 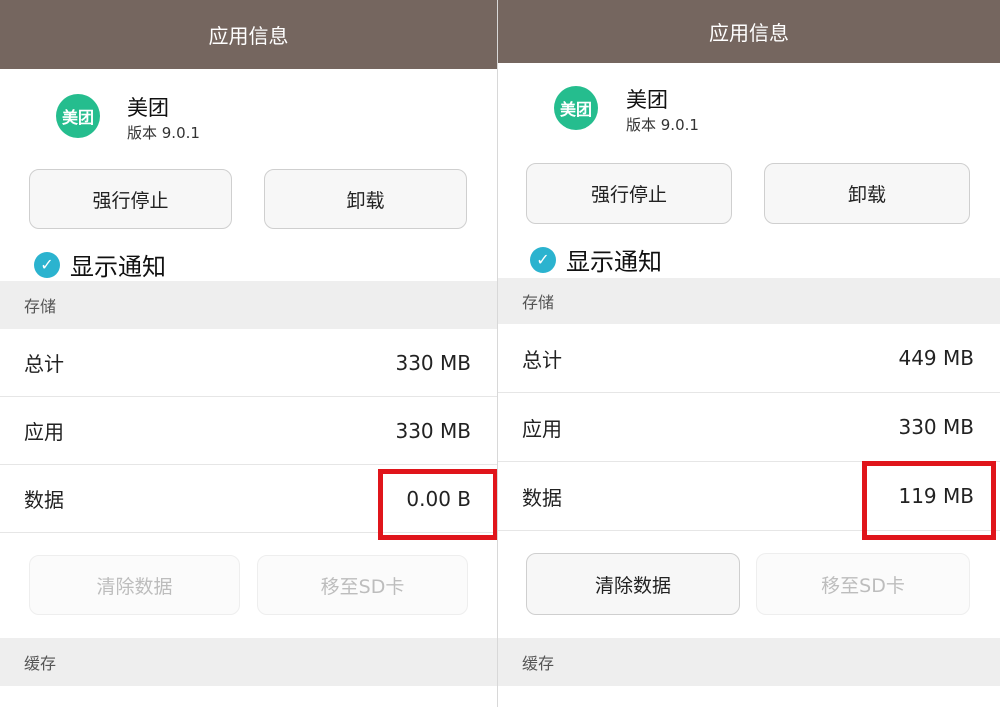 I want to click on row-value: 449 MB, so click(x=936, y=358).